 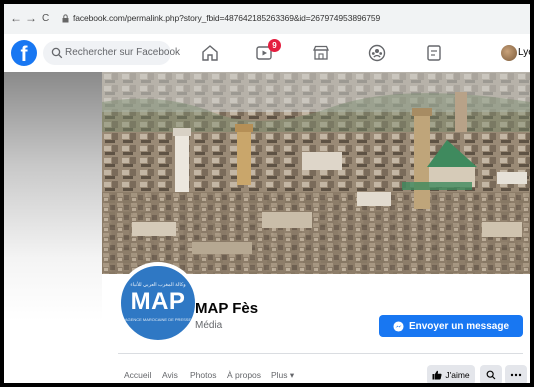 I want to click on home-icon, so click(x=210, y=53).